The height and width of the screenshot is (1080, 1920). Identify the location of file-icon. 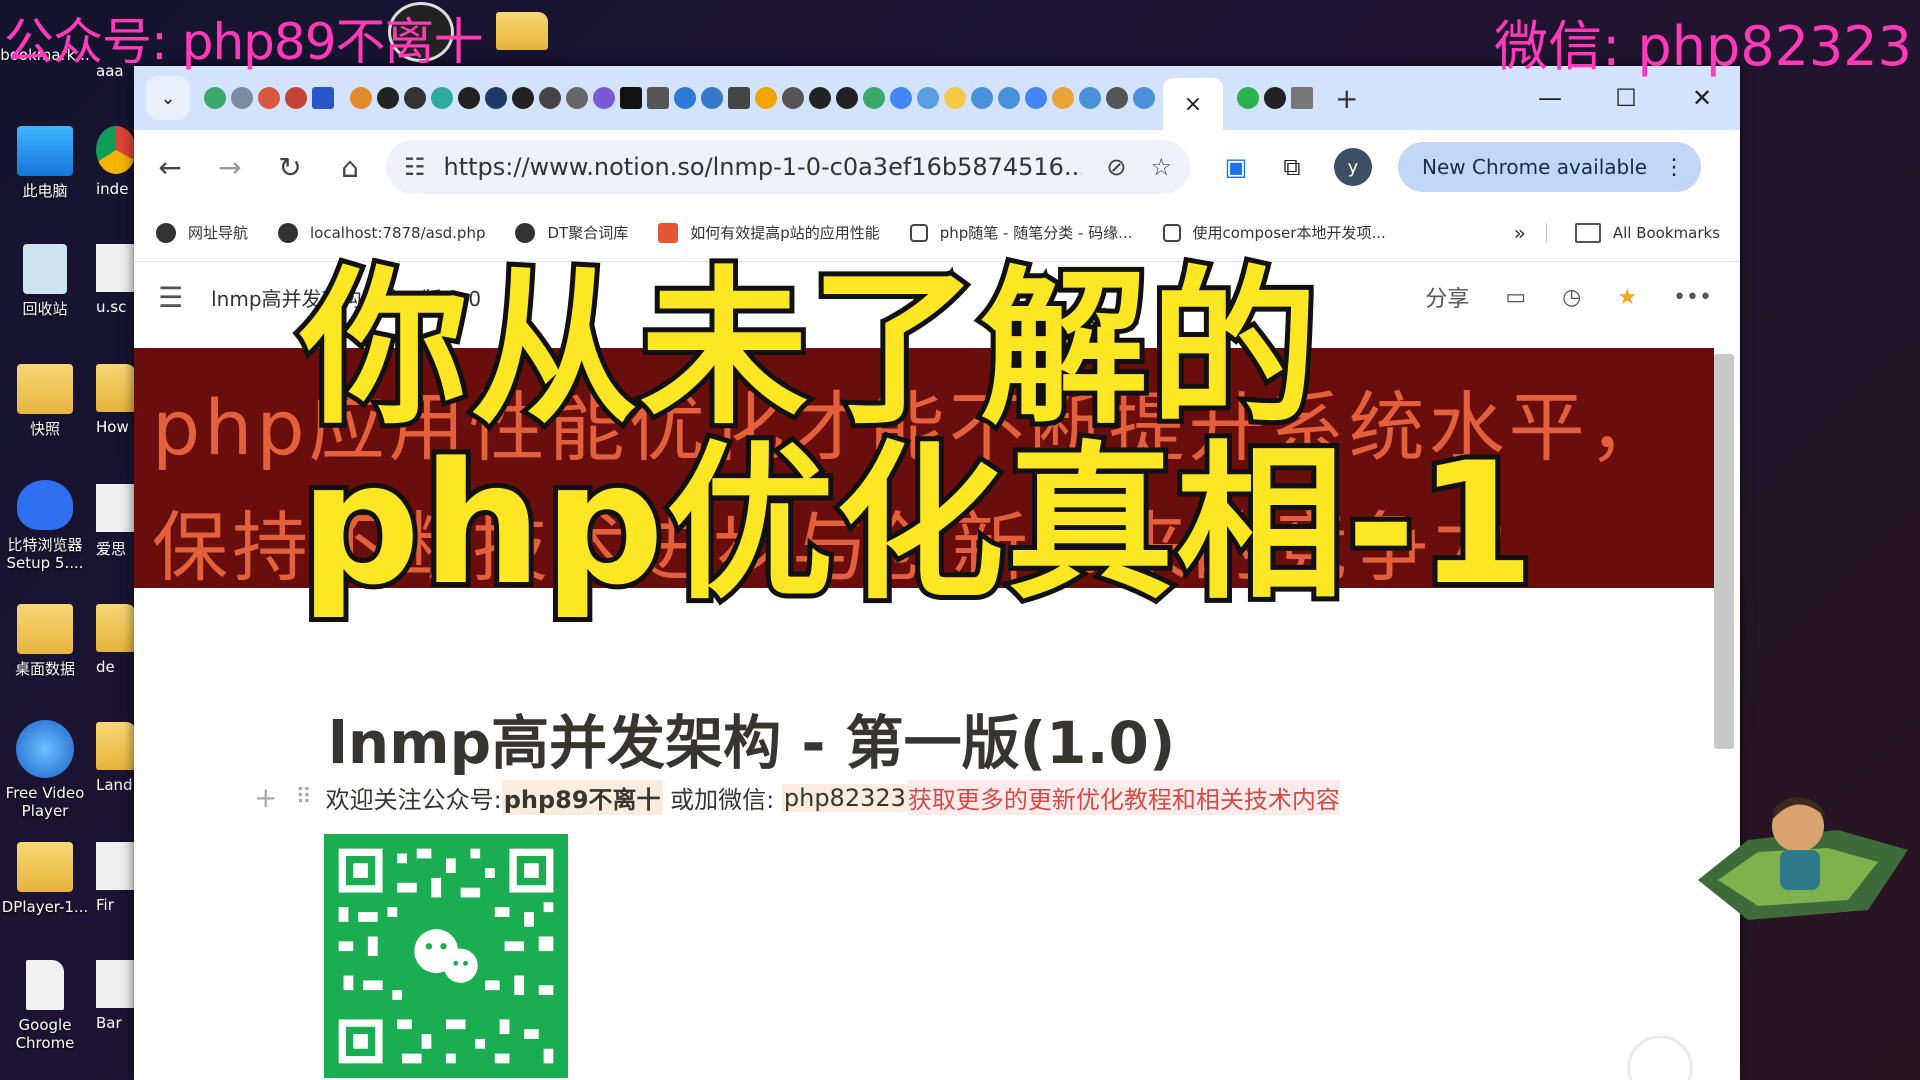
(116, 984).